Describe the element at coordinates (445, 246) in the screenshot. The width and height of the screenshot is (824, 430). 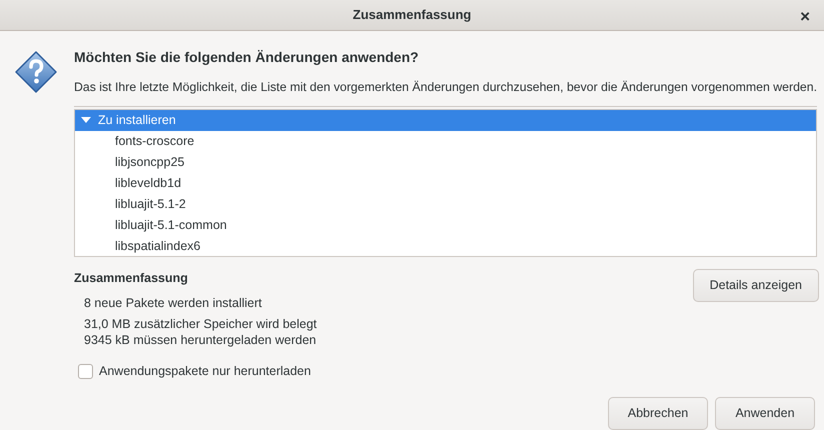
I see `tree-row: libspatialindex6` at that location.